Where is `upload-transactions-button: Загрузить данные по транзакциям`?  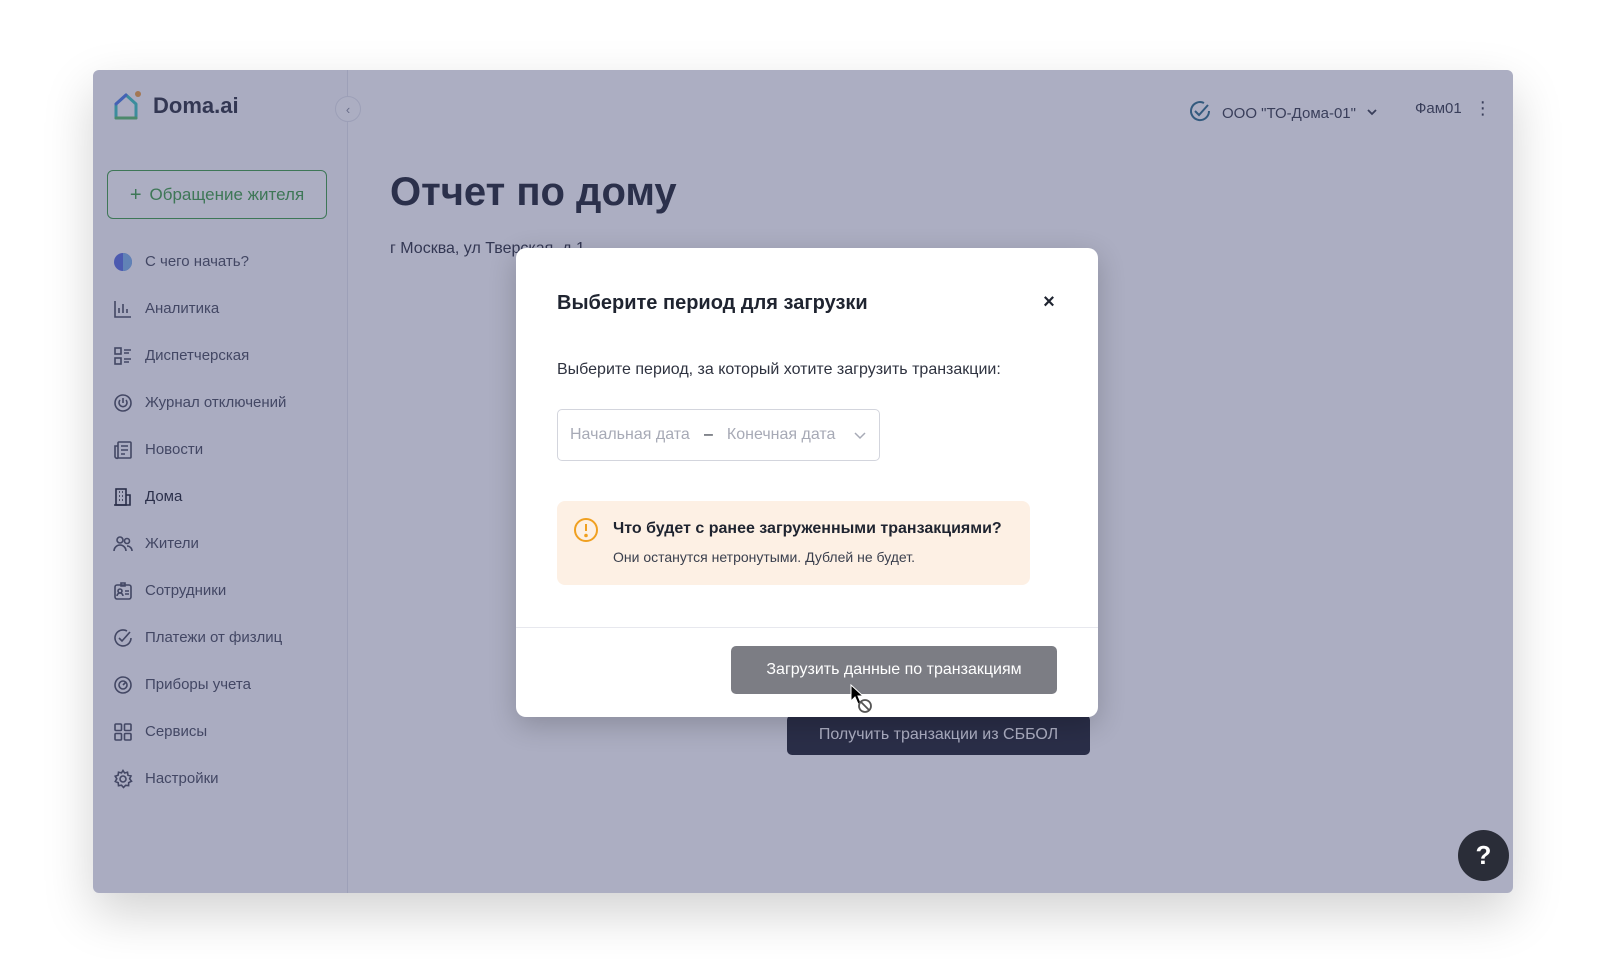
upload-transactions-button: Загрузить данные по транзакциям is located at coordinates (894, 670).